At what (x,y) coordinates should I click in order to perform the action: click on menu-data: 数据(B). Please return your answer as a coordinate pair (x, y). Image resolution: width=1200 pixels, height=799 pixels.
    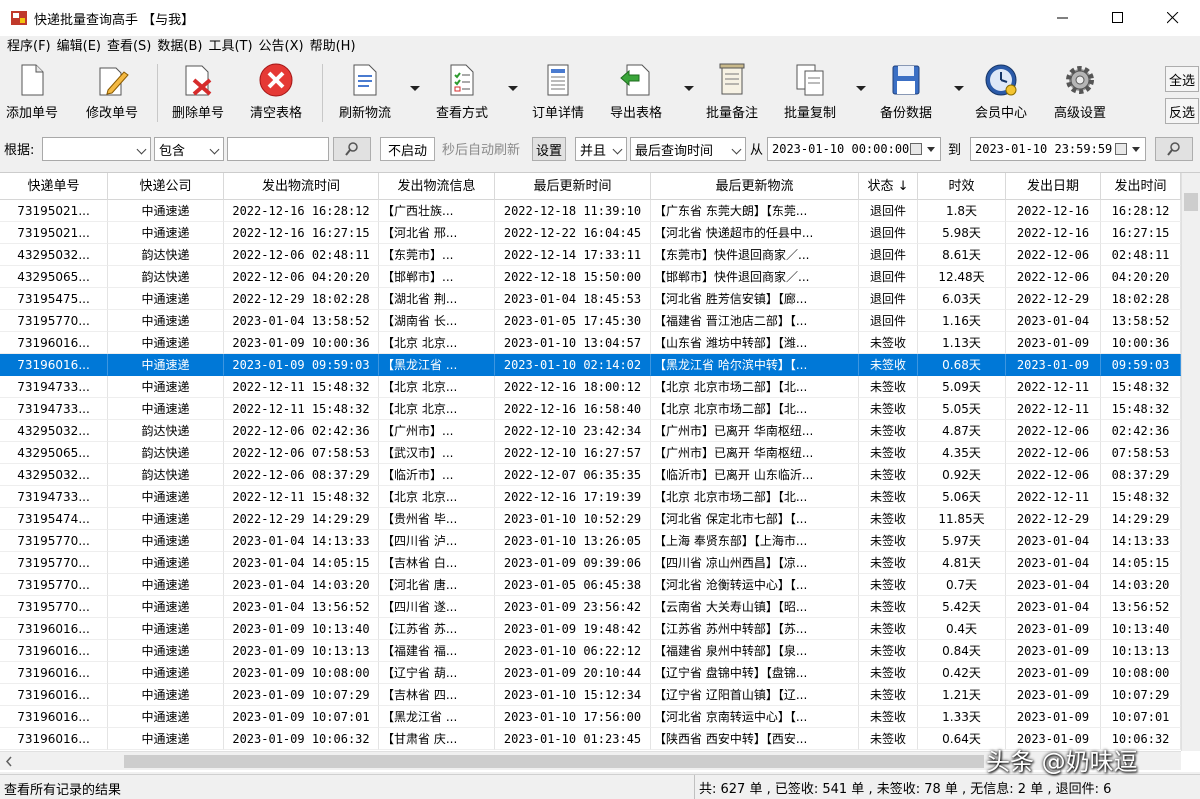
    Looking at the image, I should click on (179, 47).